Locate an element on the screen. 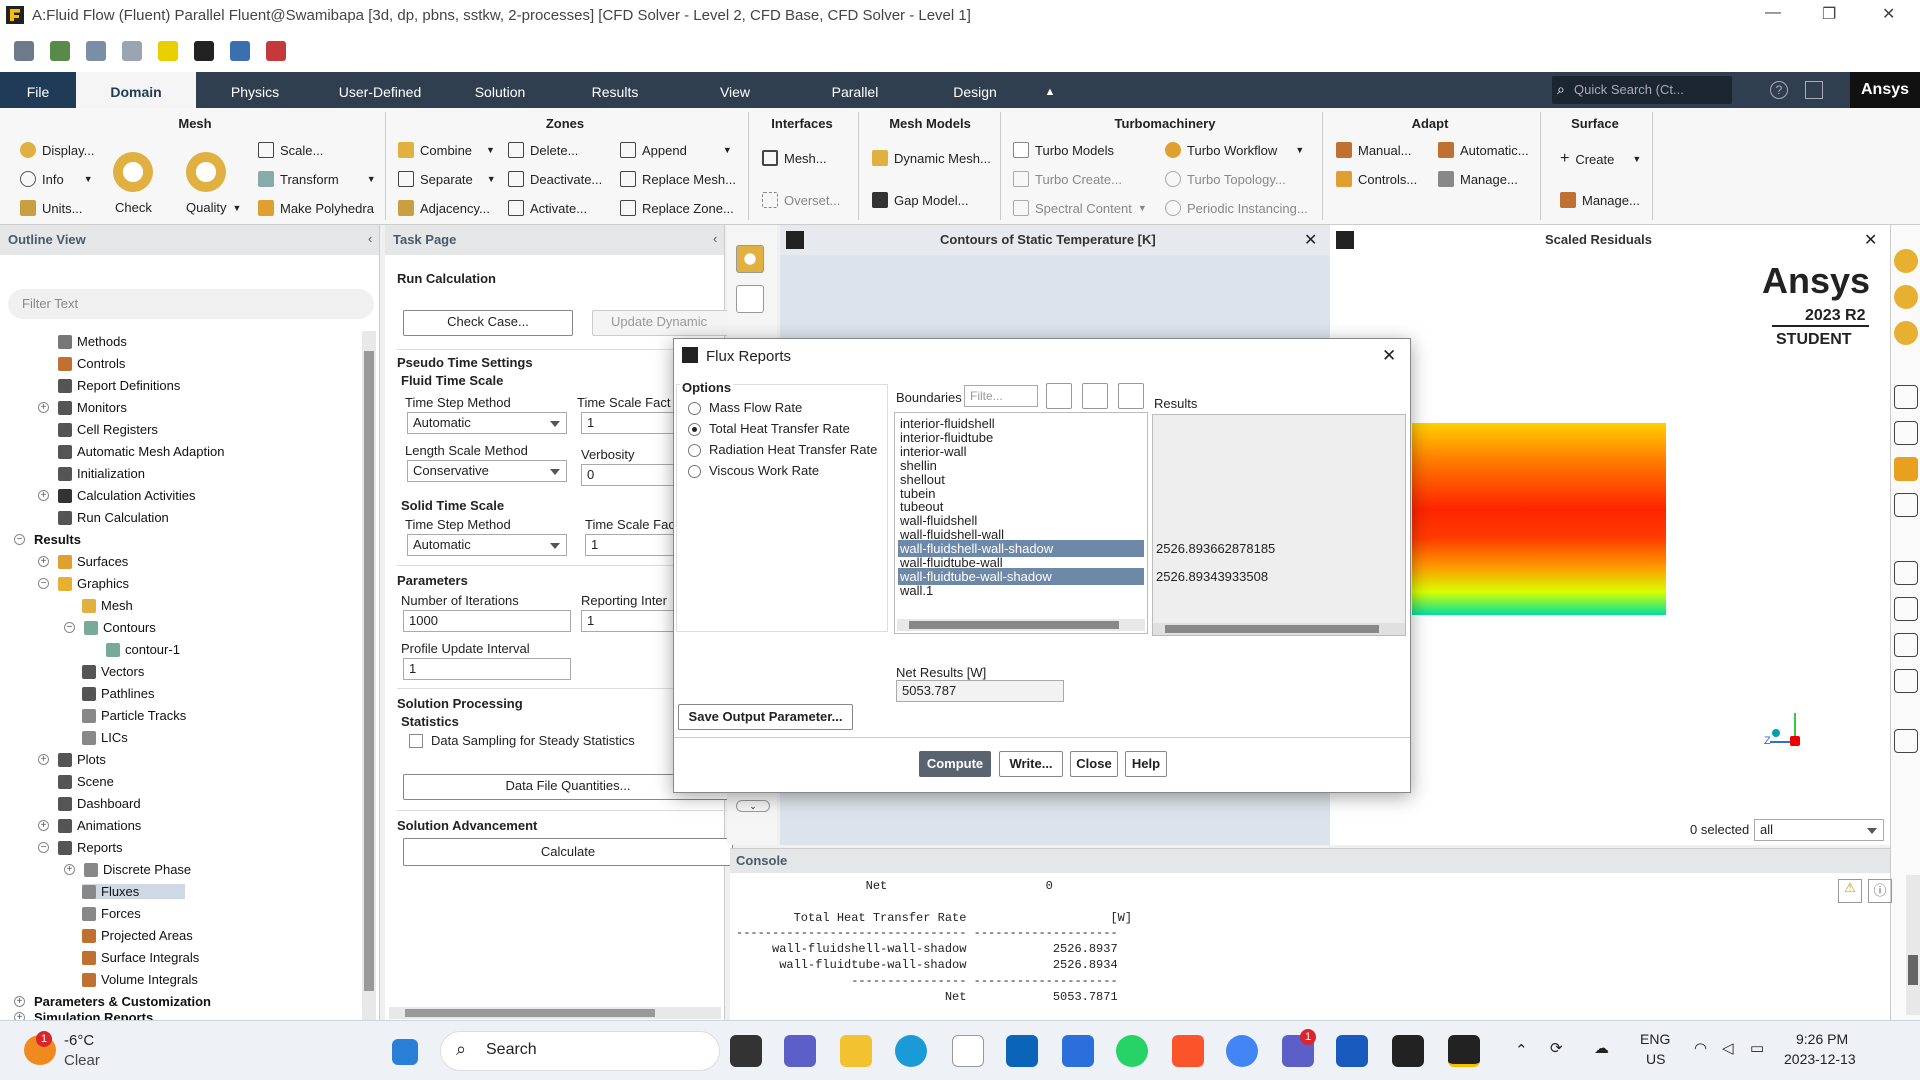  tree-item-cell-registers: Cell Registers is located at coordinates (108, 429).